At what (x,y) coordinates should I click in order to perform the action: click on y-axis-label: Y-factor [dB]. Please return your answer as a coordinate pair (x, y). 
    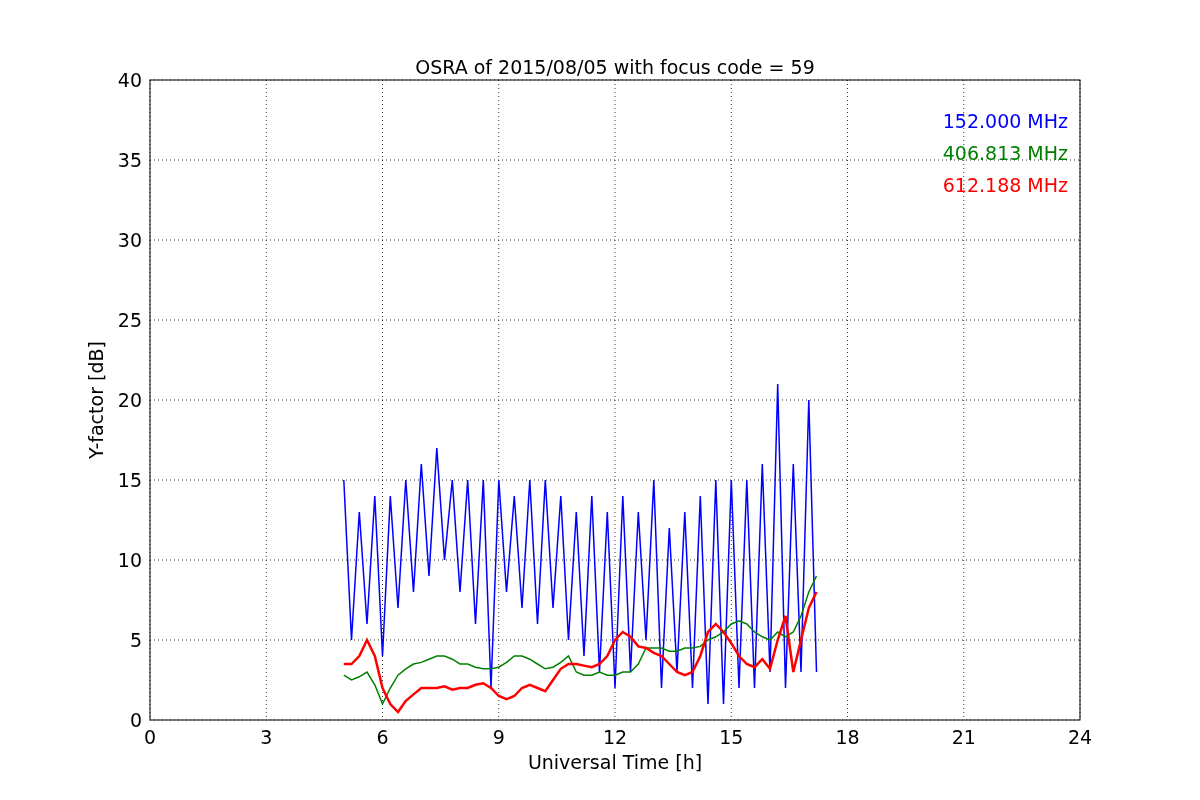
    Looking at the image, I should click on (96, 400).